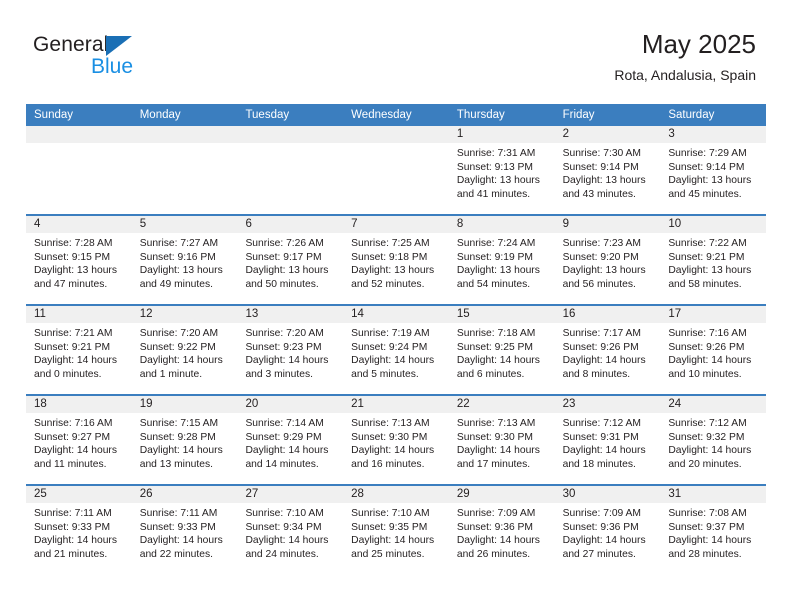 This screenshot has width=792, height=612. What do you see at coordinates (73, 513) in the screenshot?
I see `day-sunrise-line: Sunrise: 7:11 AM` at bounding box center [73, 513].